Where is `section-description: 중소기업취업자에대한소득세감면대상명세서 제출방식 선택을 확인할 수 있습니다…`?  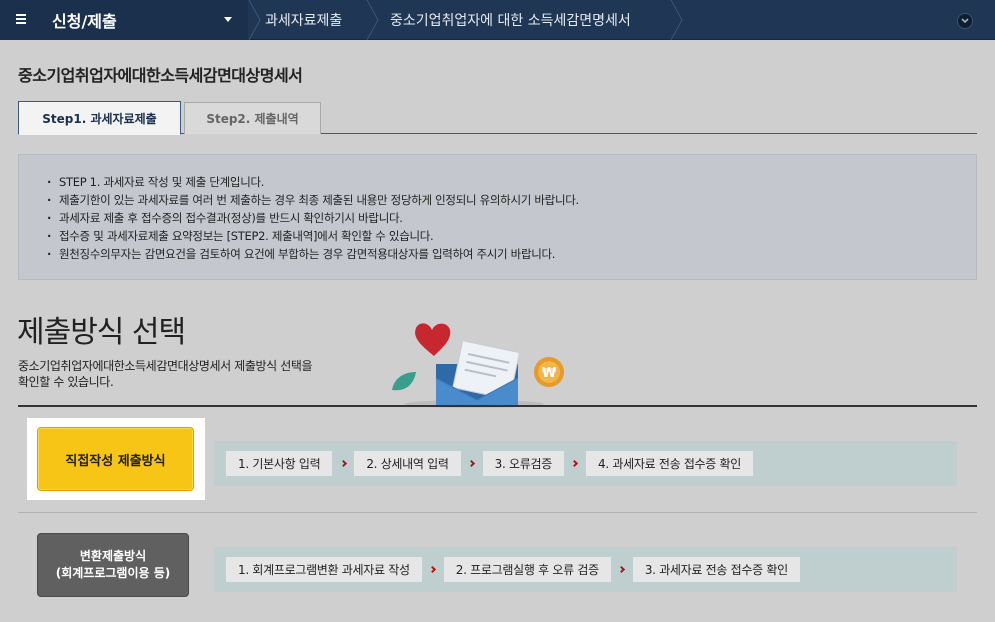 section-description: 중소기업취업자에대한소득세감면대상명세서 제출방식 선택을 확인할 수 있습니다… is located at coordinates (198, 374).